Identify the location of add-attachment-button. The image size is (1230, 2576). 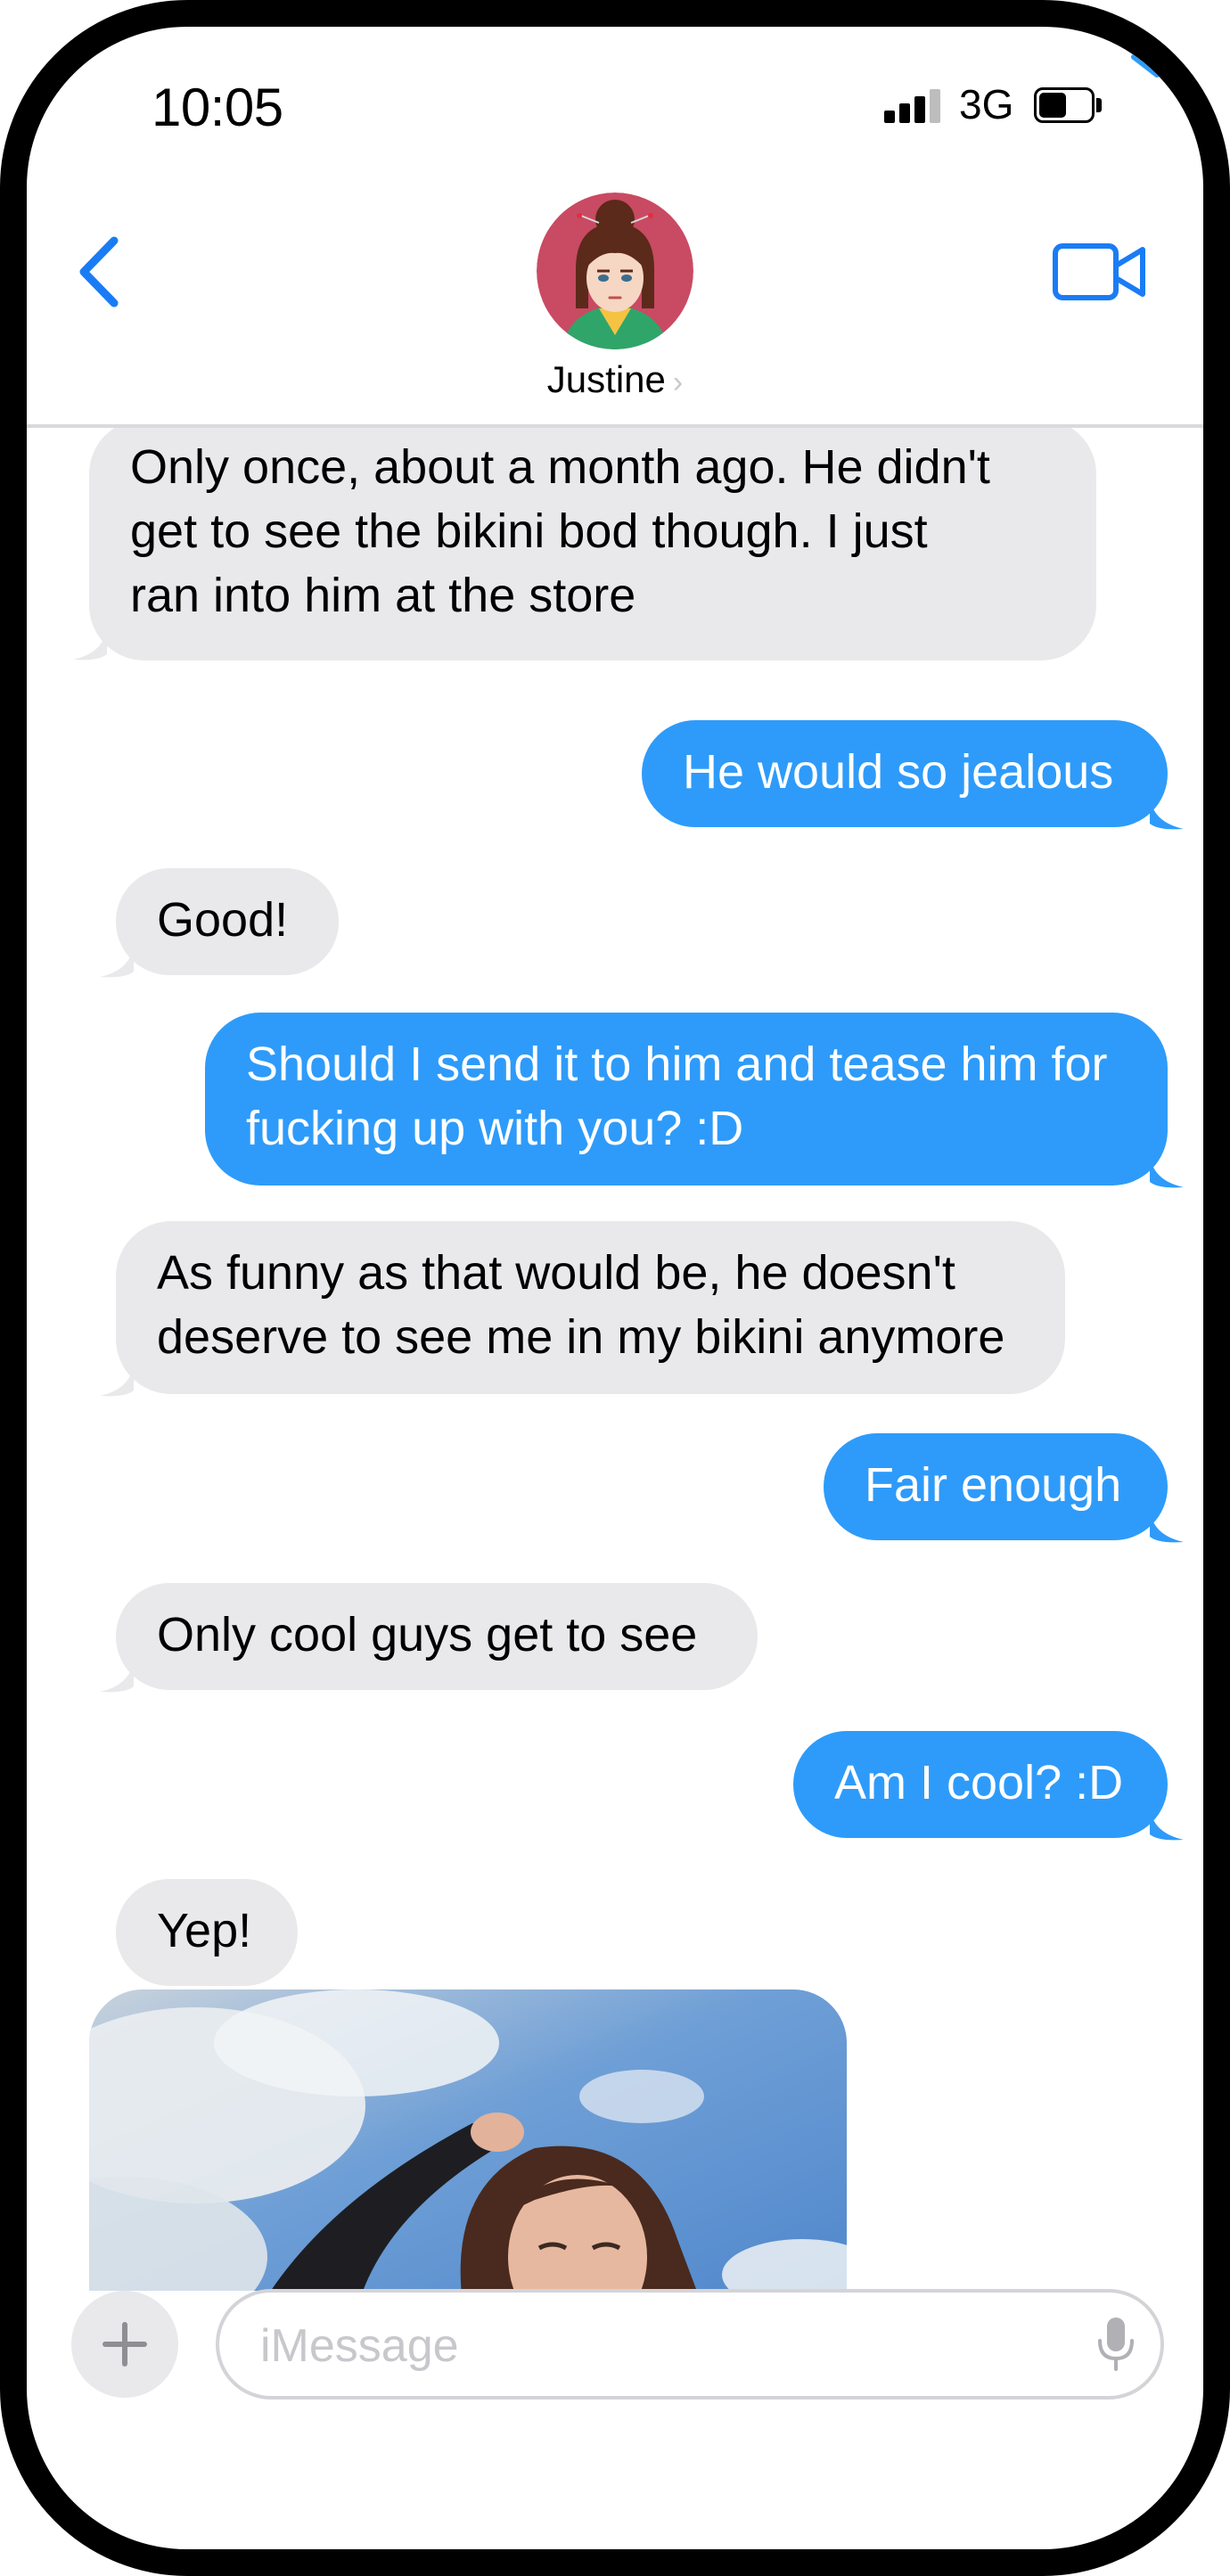
(124, 2344).